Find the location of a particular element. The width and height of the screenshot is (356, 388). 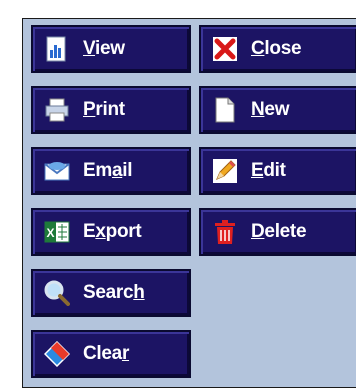

clear-label: Clear is located at coordinates (106, 353).